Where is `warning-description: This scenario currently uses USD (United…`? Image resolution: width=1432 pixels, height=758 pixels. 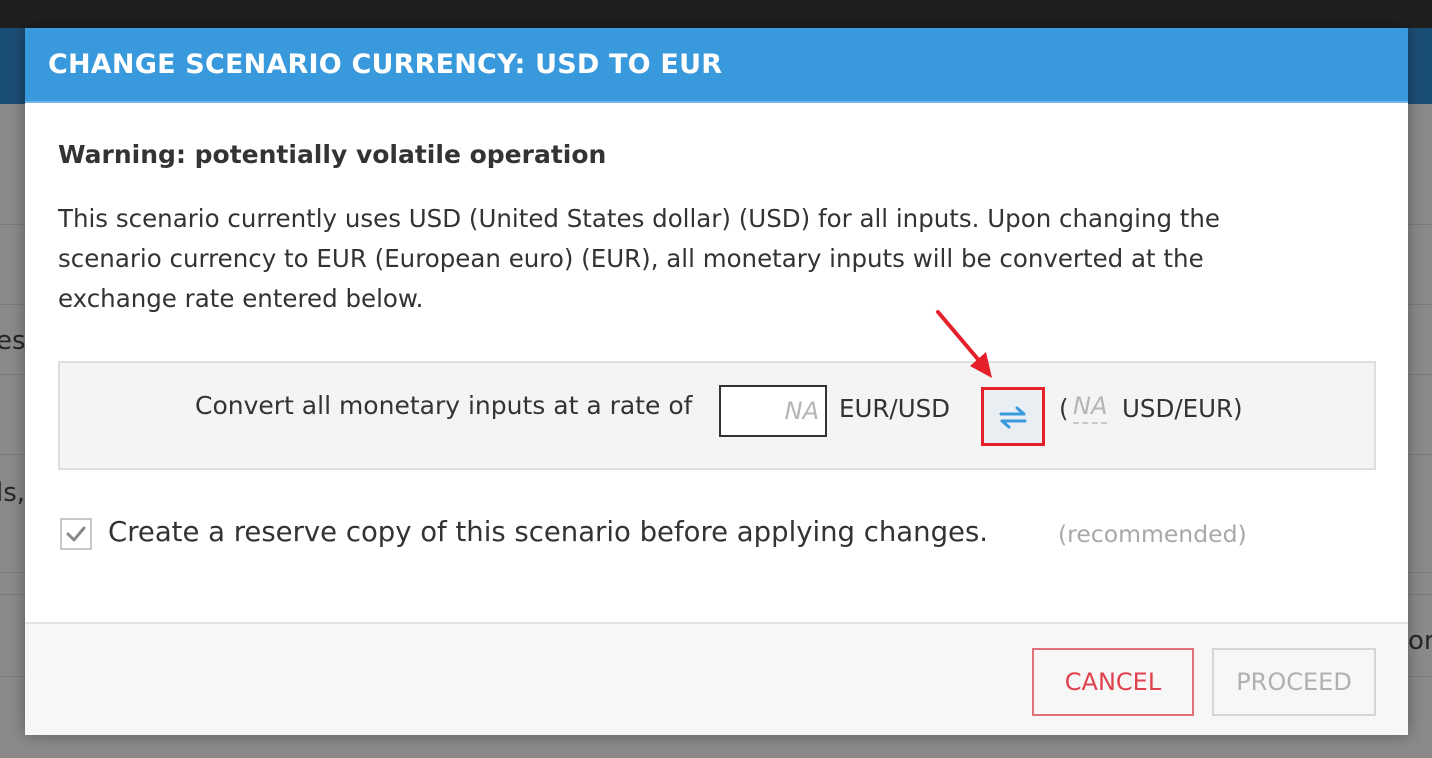 warning-description: This scenario currently uses USD (United… is located at coordinates (639, 258).